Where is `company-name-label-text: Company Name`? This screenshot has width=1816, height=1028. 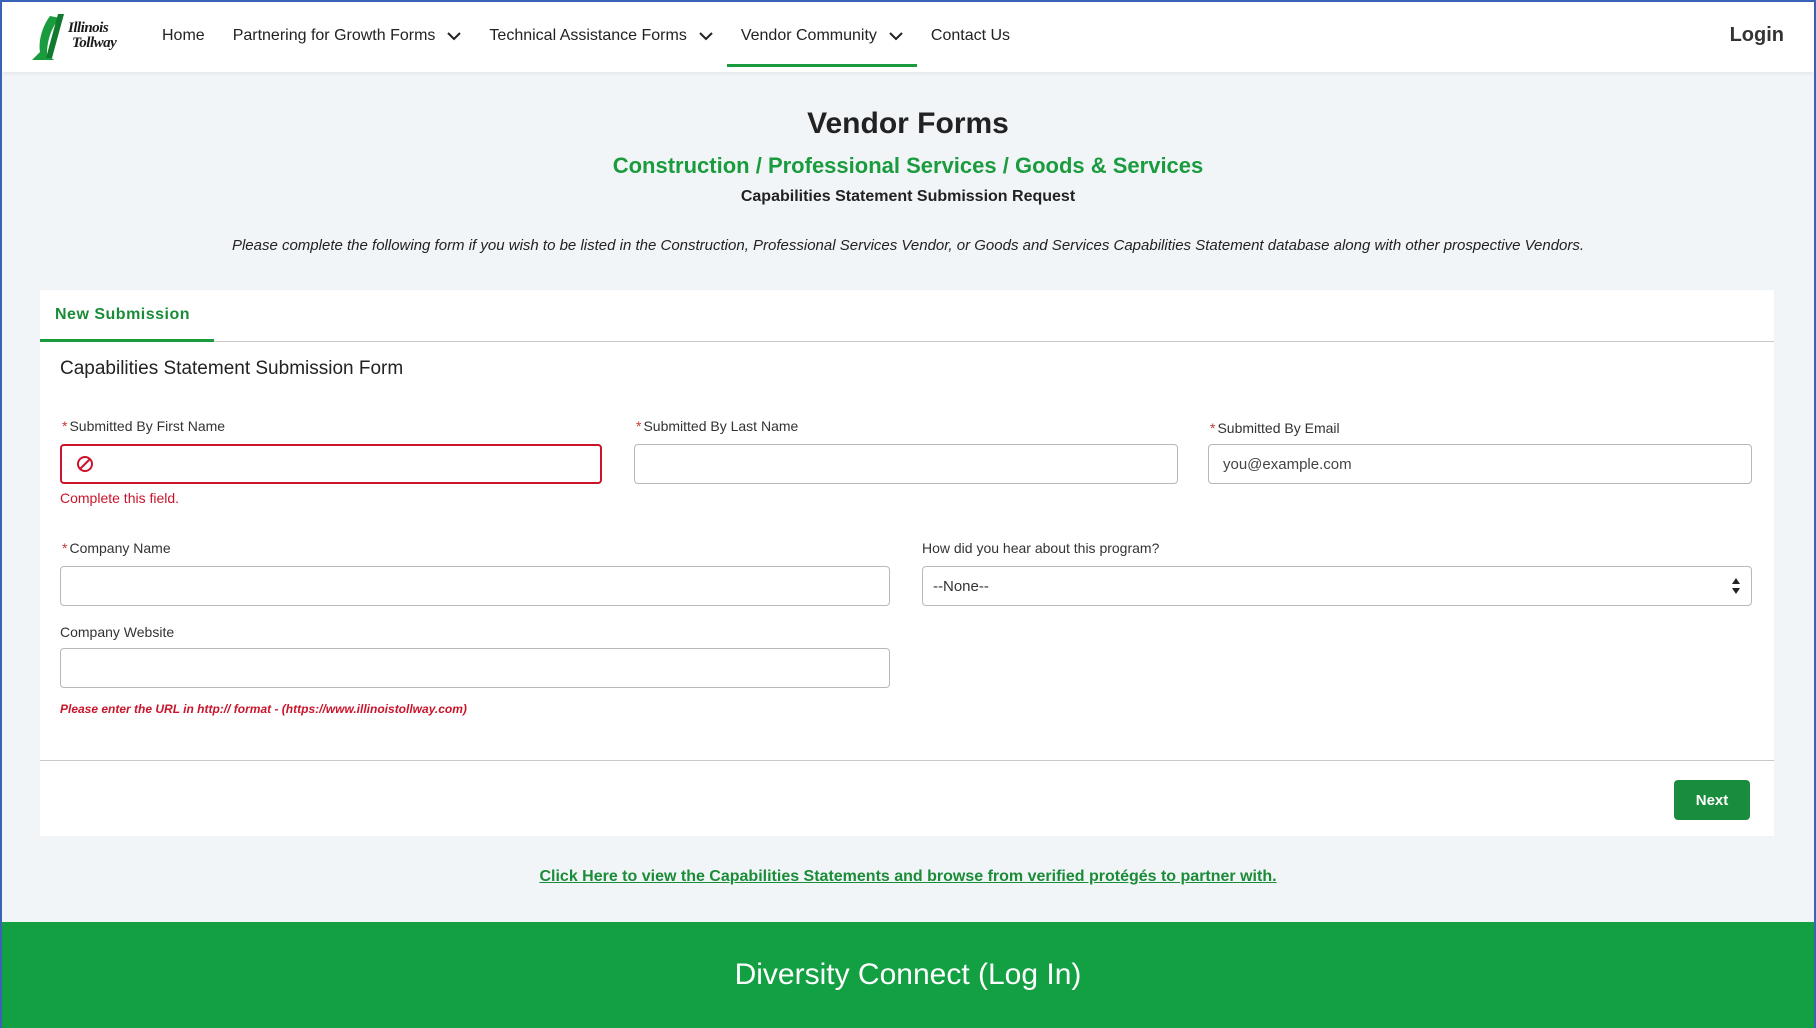 company-name-label-text: Company Name is located at coordinates (120, 548).